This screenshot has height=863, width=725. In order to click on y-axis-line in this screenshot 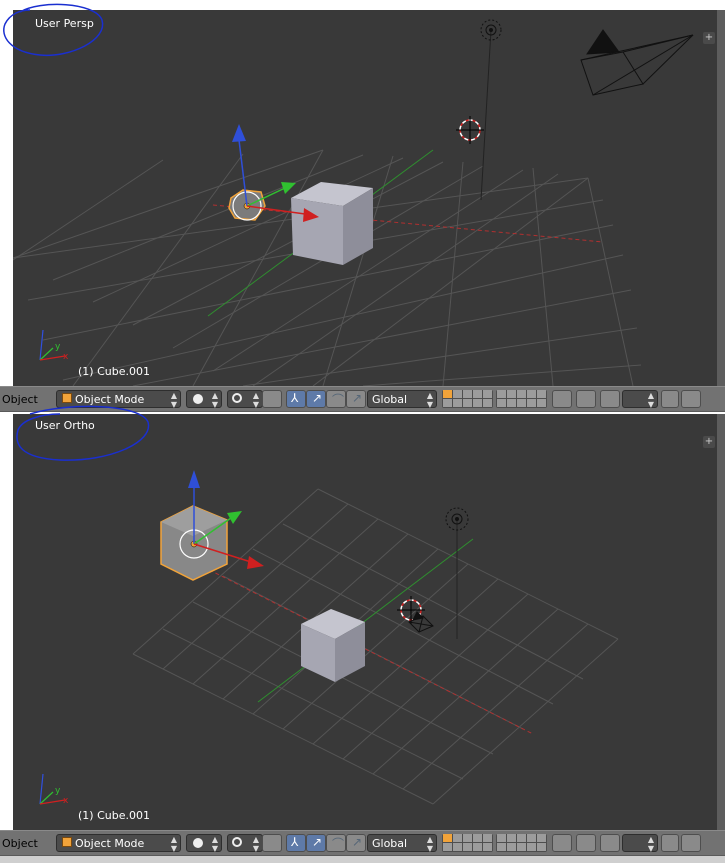, I will do `click(365, 620)`.